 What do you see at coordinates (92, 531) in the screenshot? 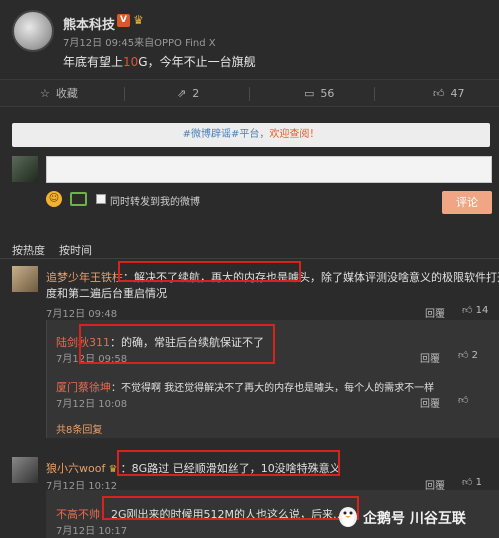
I see `comment-time: 7月12日 10:17` at bounding box center [92, 531].